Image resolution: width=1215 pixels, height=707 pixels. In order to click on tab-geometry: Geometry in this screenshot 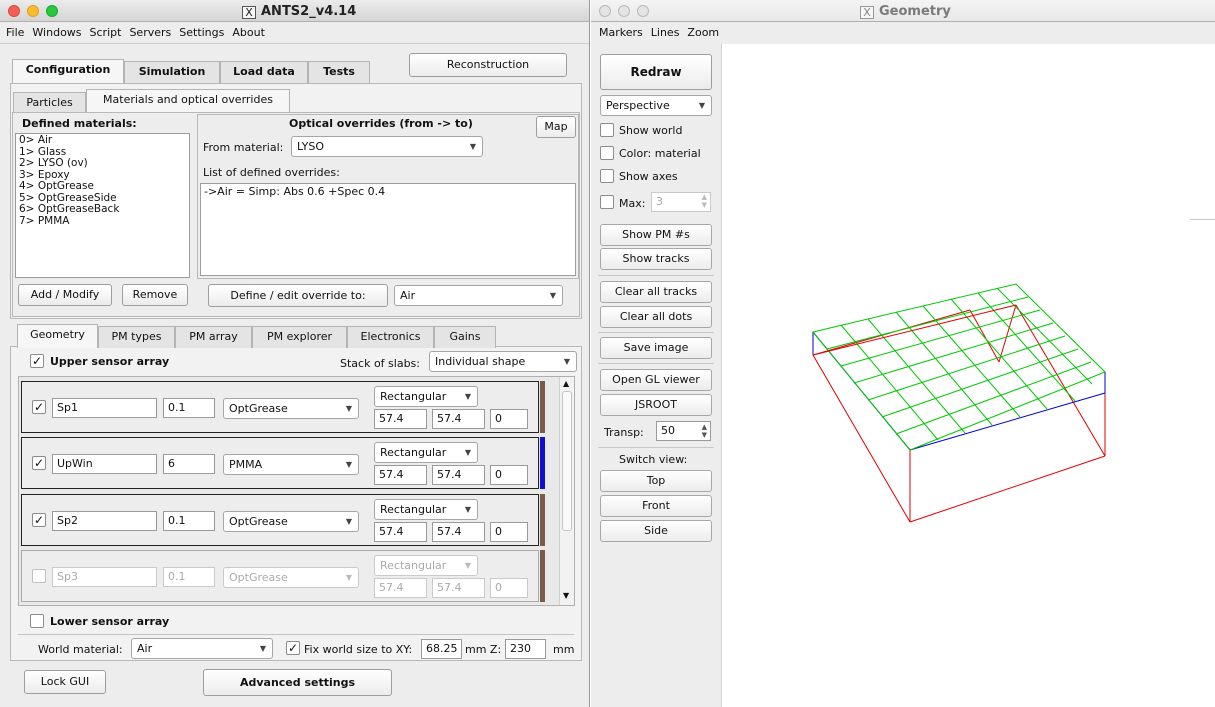, I will do `click(57, 336)`.